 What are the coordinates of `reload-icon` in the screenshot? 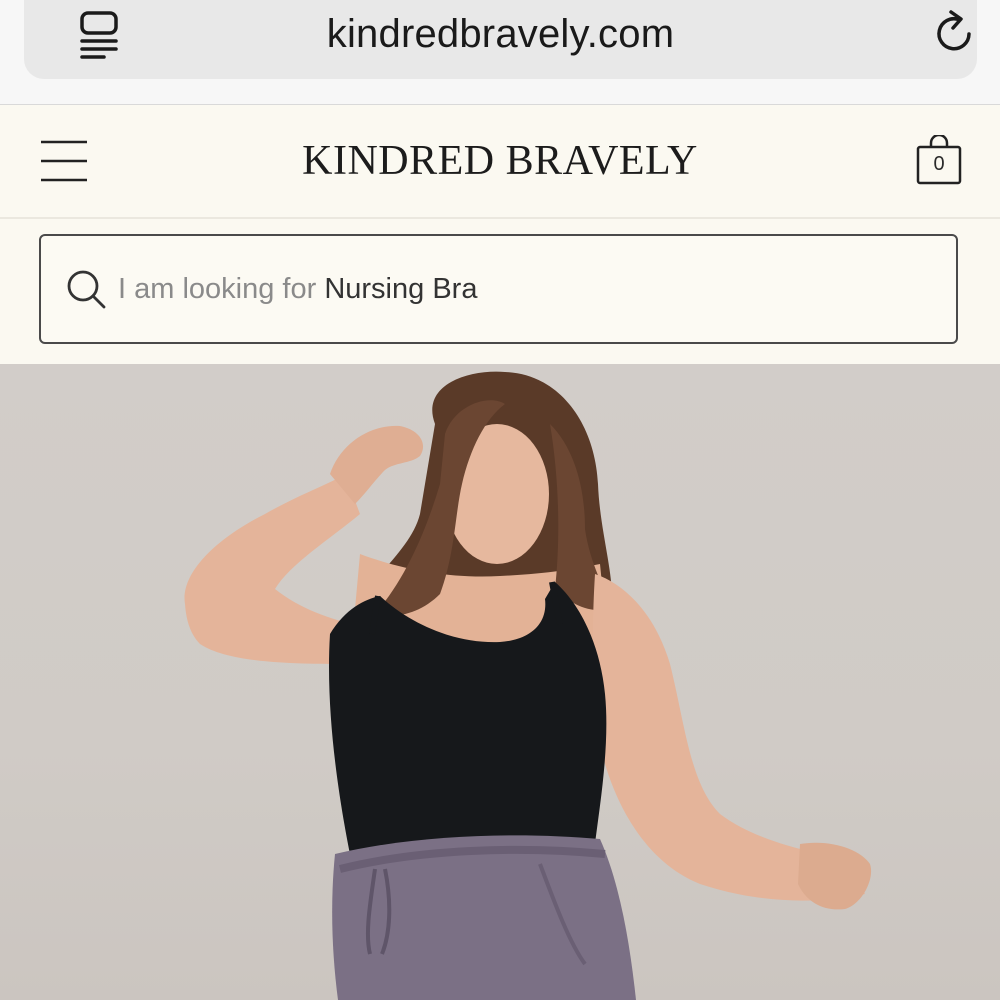 It's located at (955, 32).